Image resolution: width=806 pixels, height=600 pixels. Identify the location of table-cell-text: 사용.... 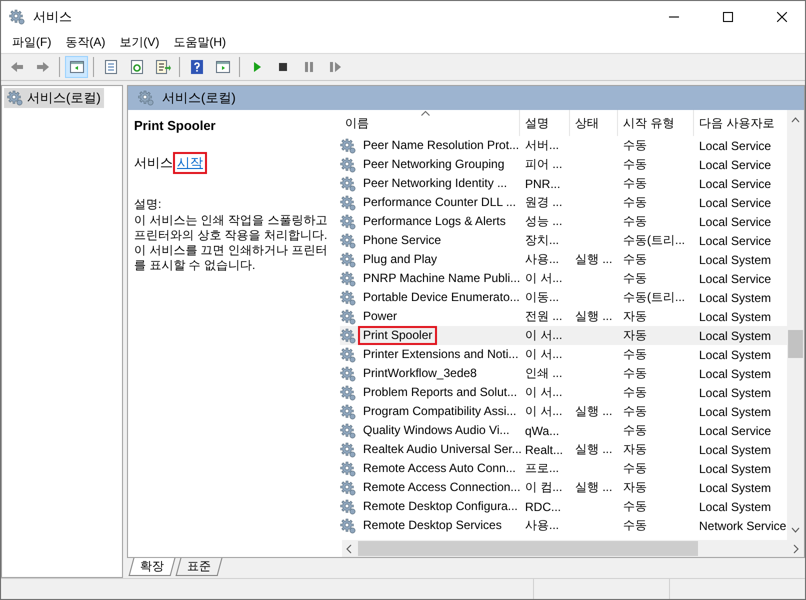
(542, 259).